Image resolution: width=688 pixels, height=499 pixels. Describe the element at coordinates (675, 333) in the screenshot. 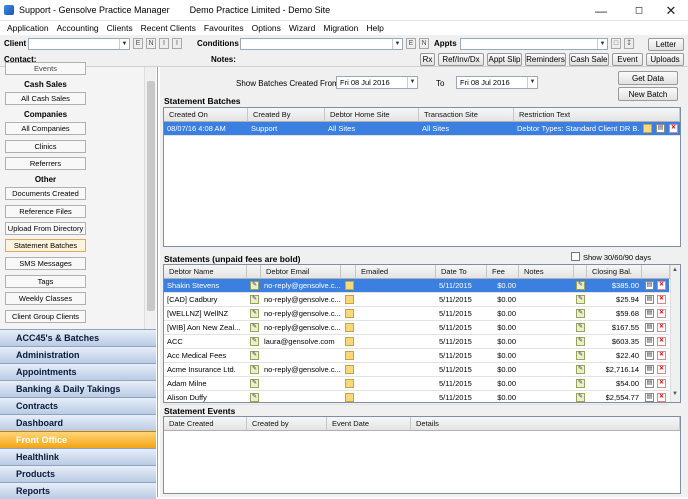

I see `statements-scrollbar: ▲ ▼` at that location.